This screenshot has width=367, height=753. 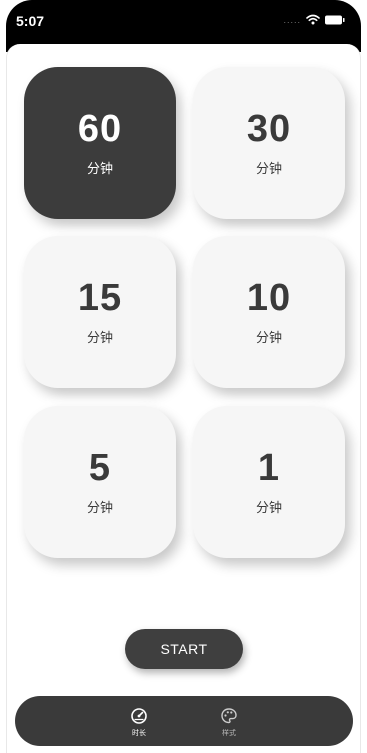 I want to click on palette-icon, so click(x=229, y=716).